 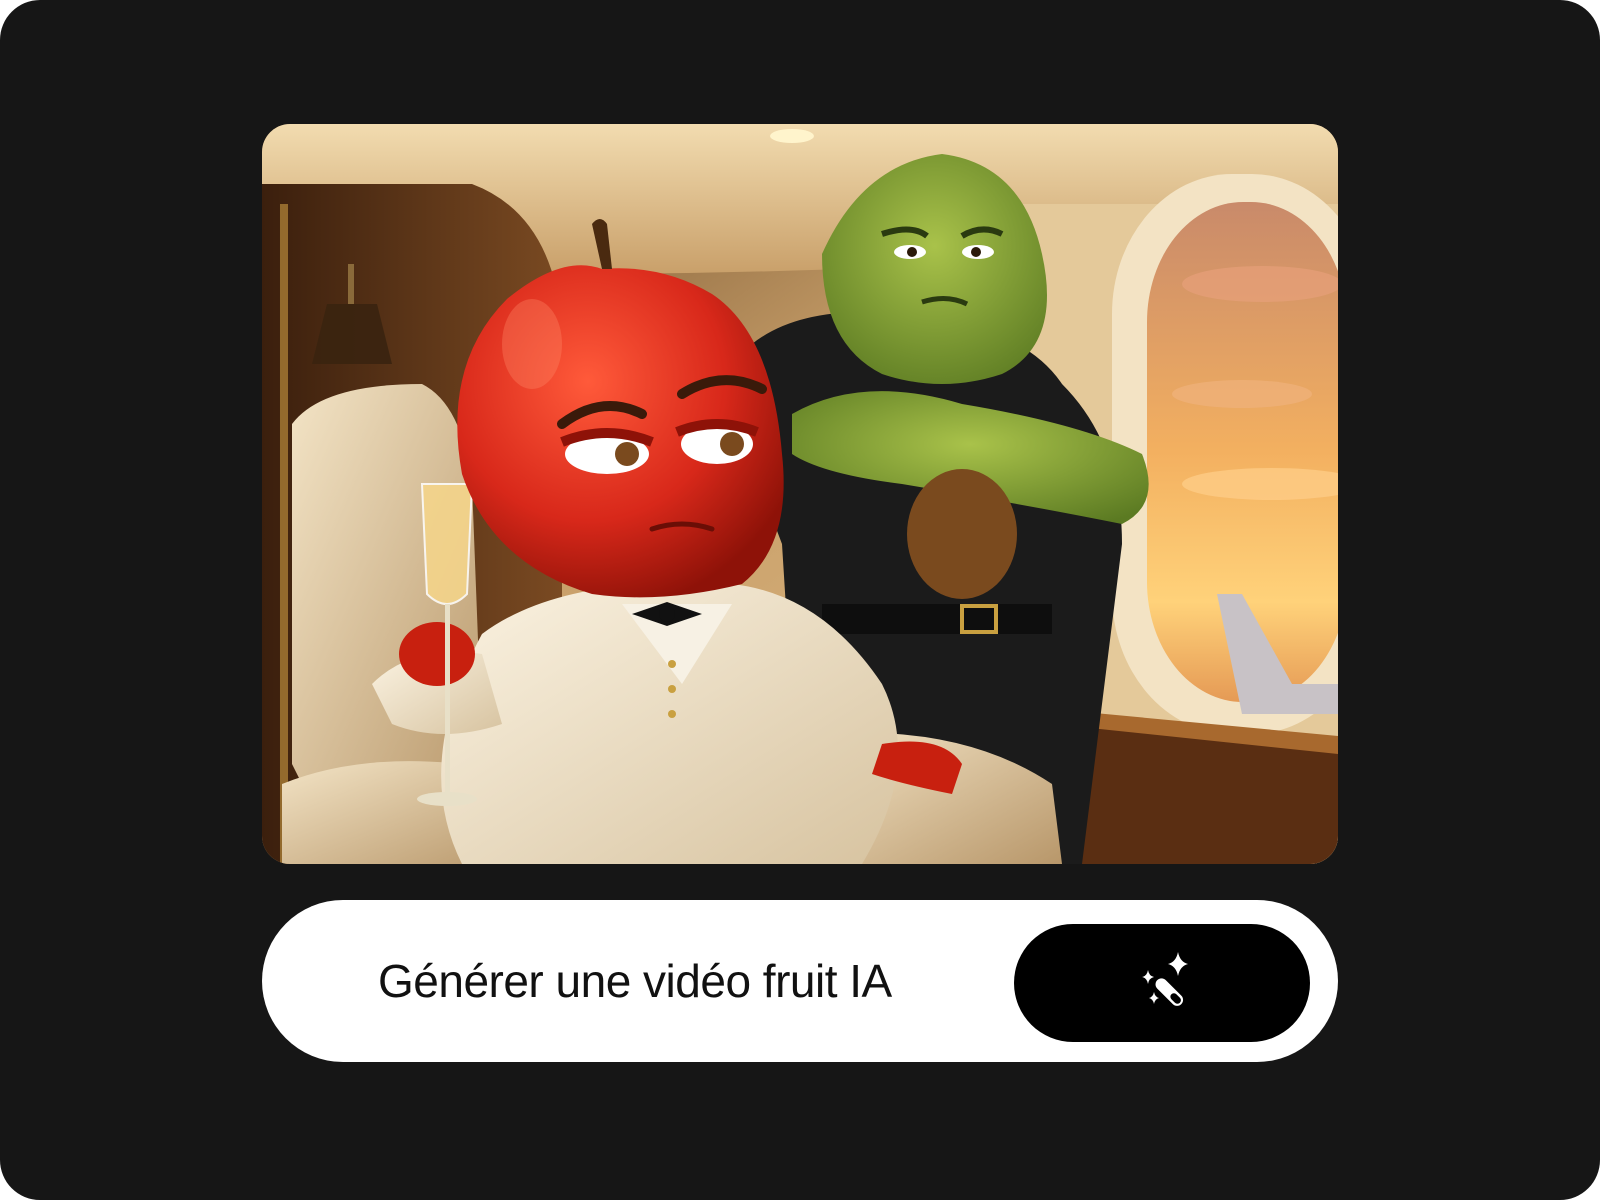 I want to click on generate-button, so click(x=1162, y=983).